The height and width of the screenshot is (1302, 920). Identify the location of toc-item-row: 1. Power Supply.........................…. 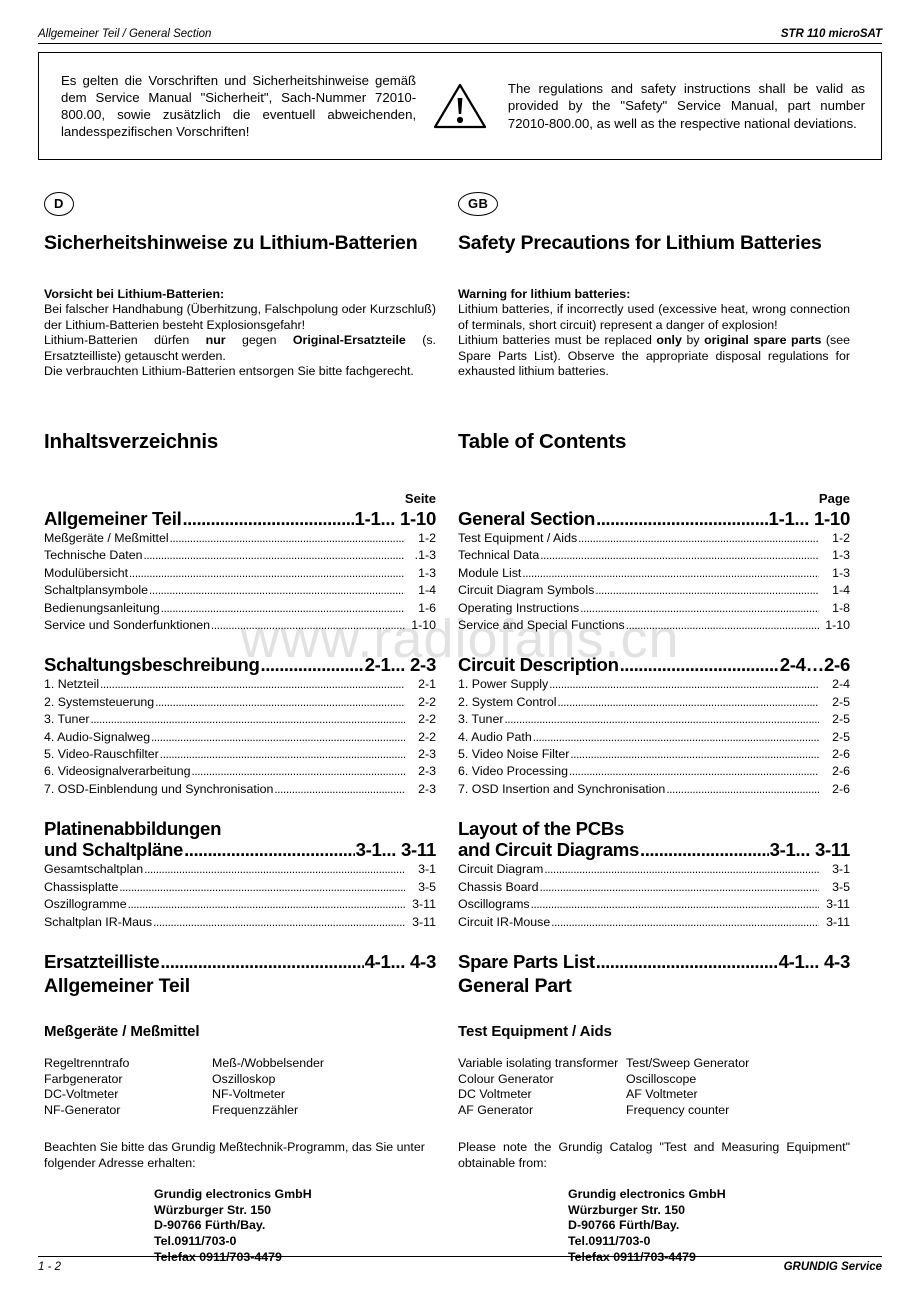
(654, 684).